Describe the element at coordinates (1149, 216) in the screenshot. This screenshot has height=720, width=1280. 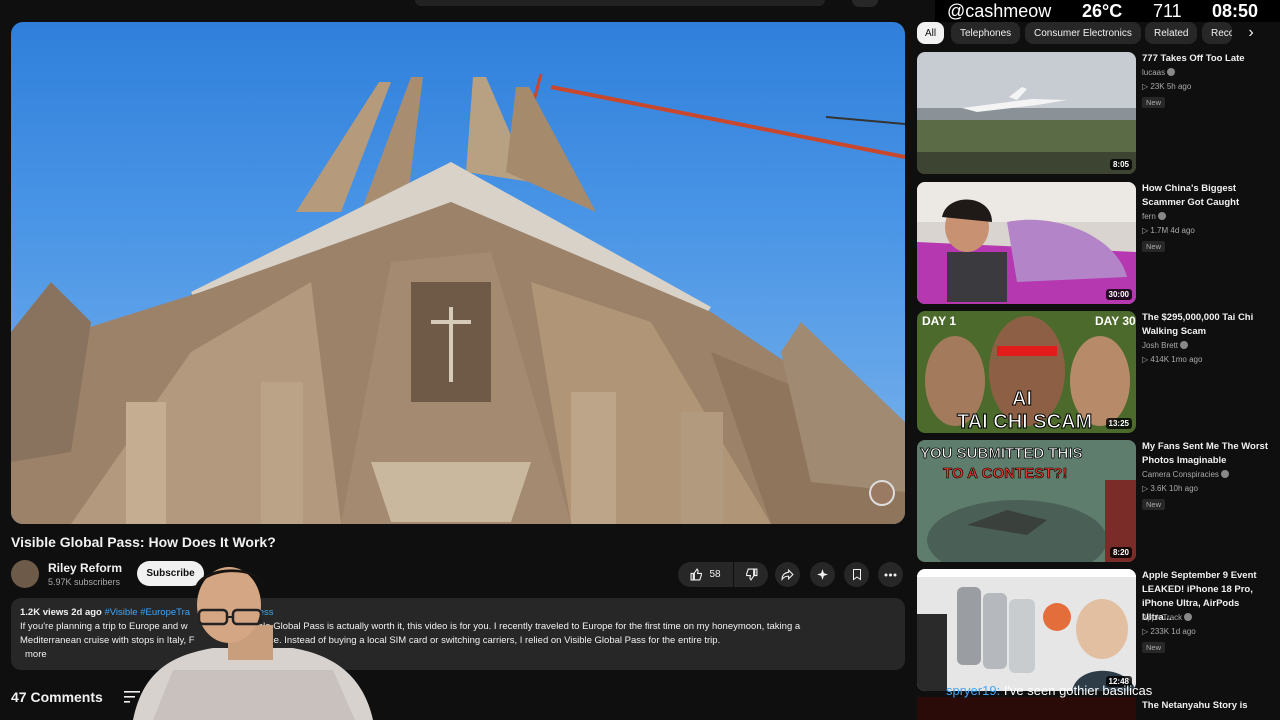
I see `recommendation-channel: fern` at that location.